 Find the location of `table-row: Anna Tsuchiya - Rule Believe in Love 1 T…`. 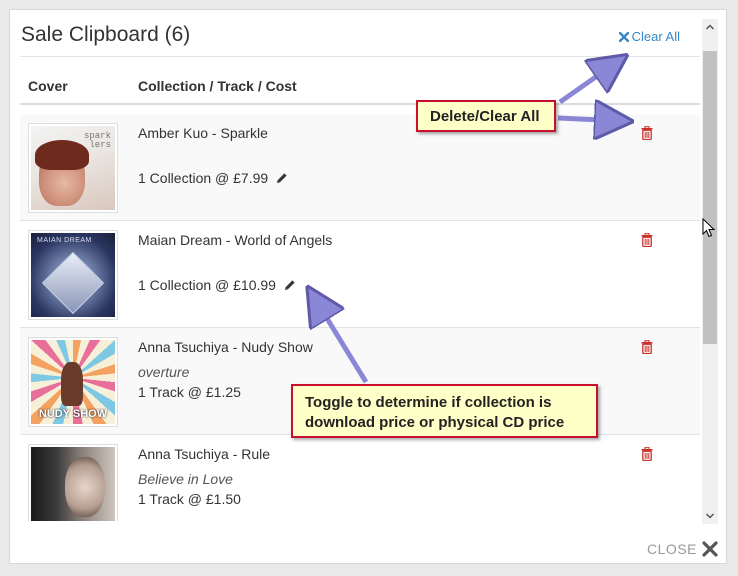

table-row: Anna Tsuchiya - Rule Believe in Love 1 T… is located at coordinates (360, 478).